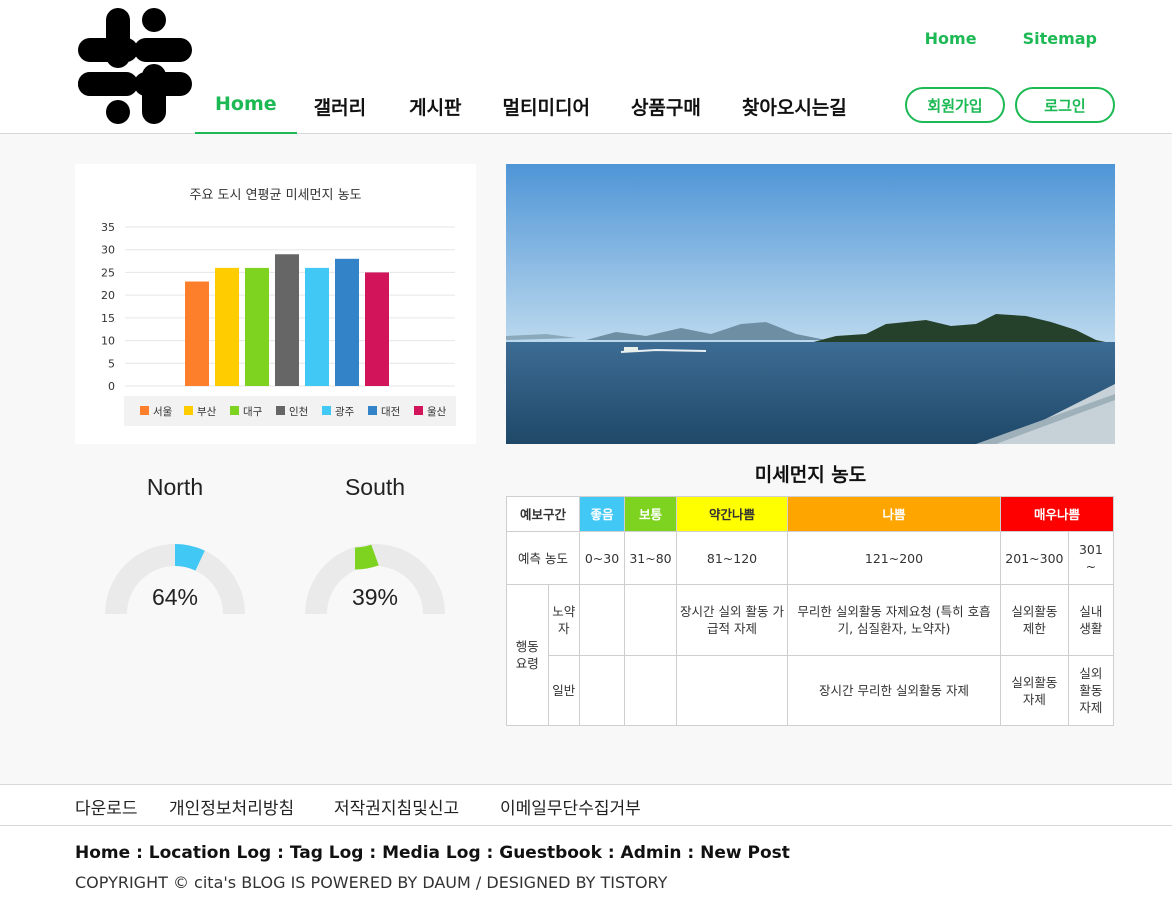 Image resolution: width=1172 pixels, height=899 pixels. I want to click on legend-label: 부산, so click(207, 412).